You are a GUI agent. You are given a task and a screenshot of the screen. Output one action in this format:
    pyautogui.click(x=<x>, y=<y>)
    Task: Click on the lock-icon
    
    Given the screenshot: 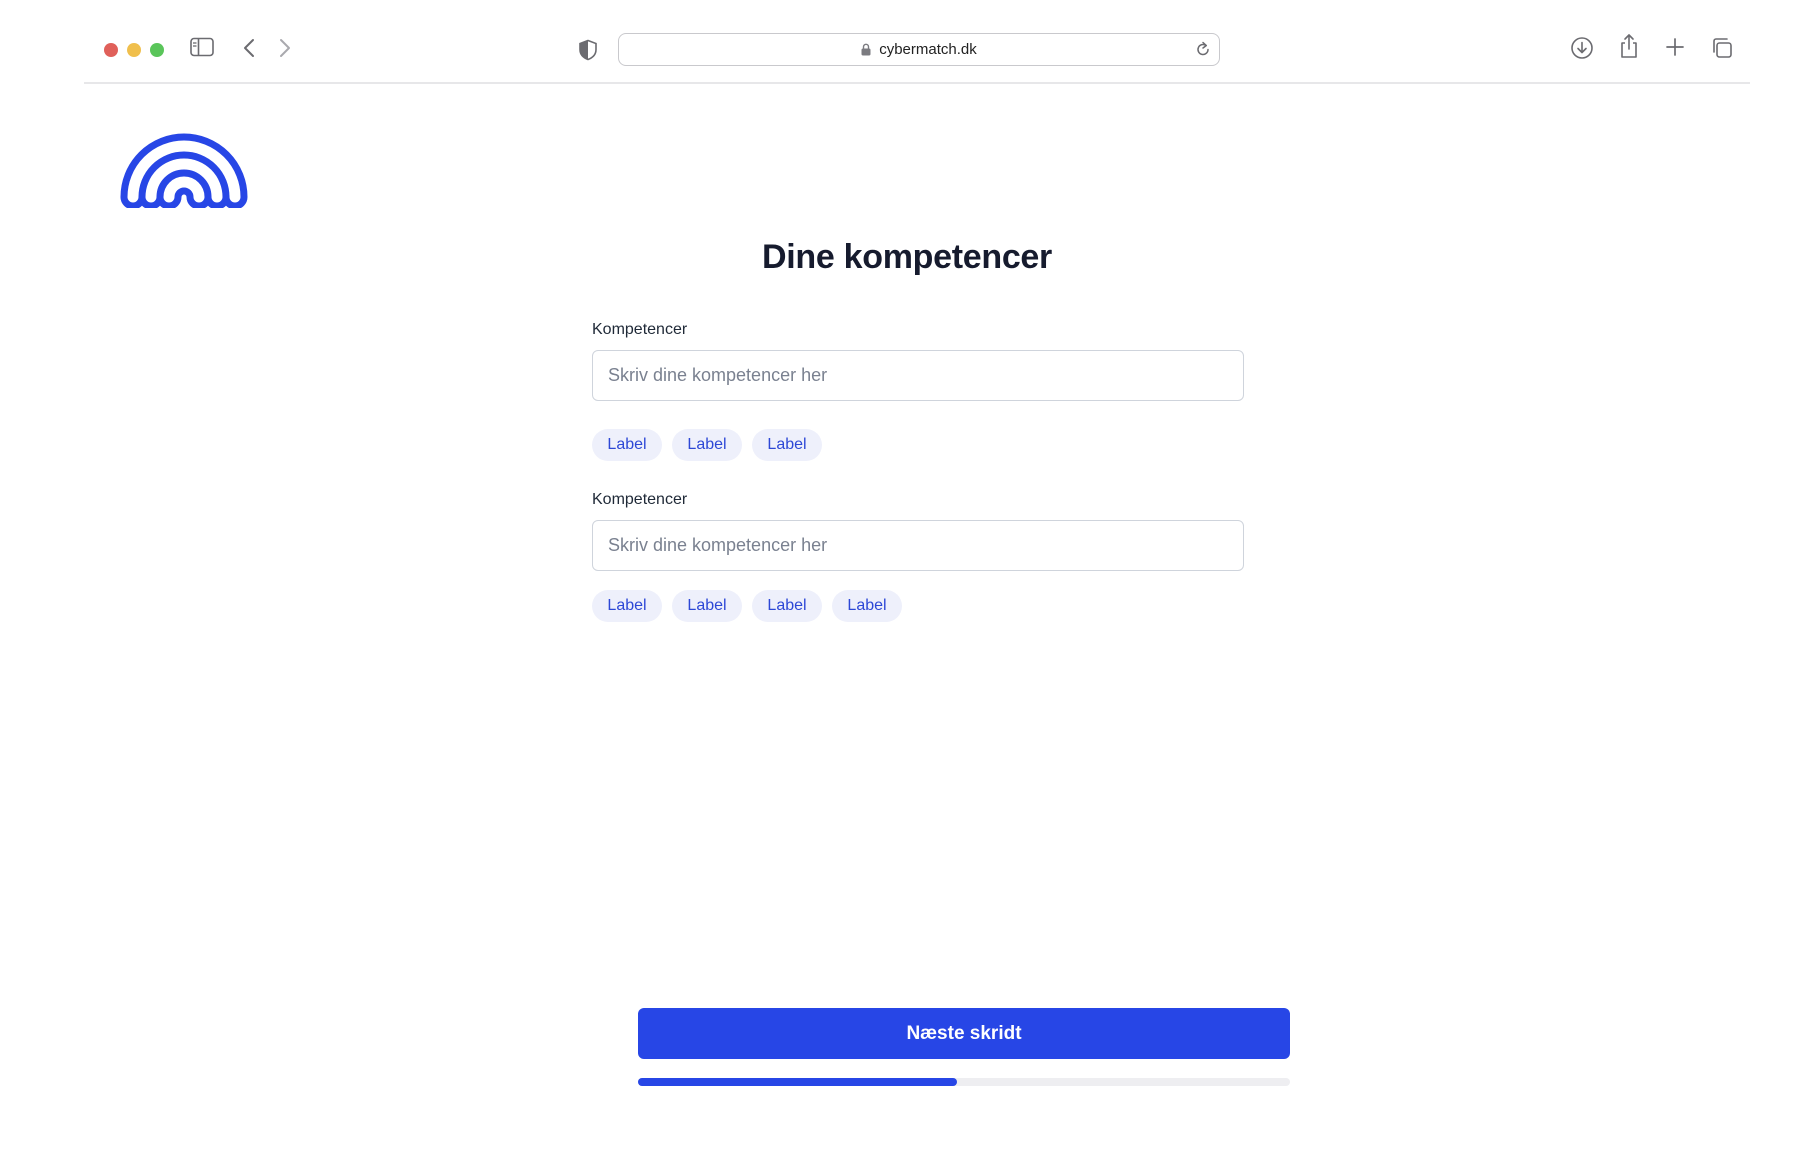 What is the action you would take?
    pyautogui.click(x=866, y=49)
    